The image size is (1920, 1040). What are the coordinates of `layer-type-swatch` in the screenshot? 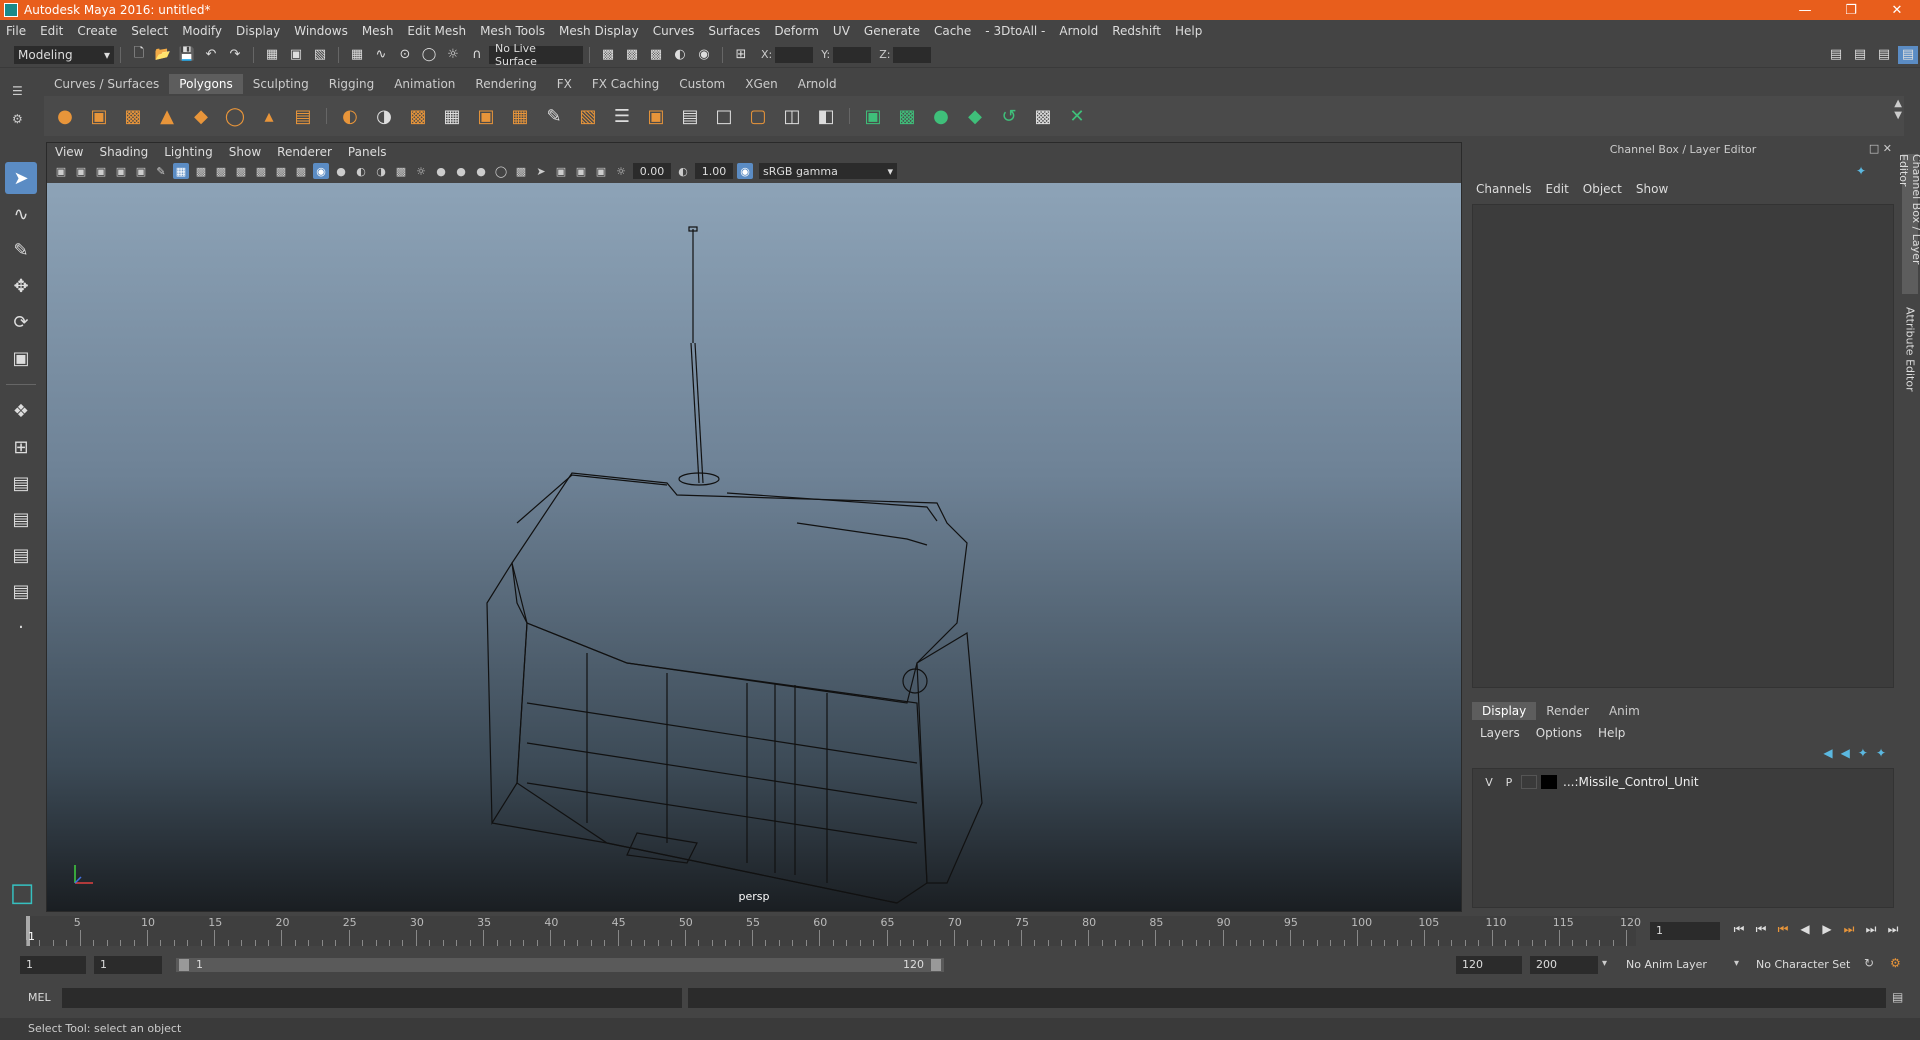 It's located at (1529, 782).